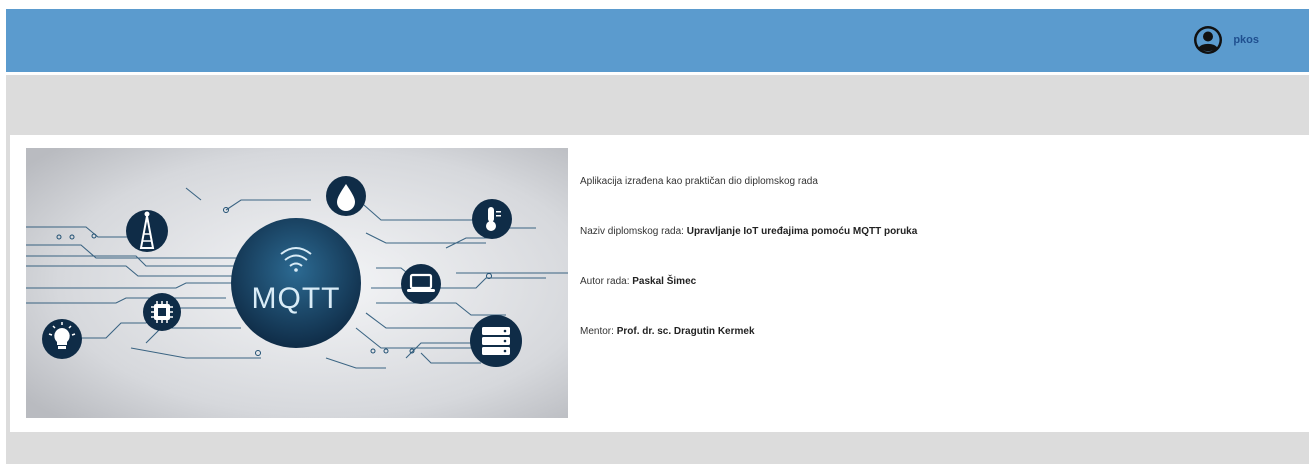 Image resolution: width=1309 pixels, height=464 pixels. What do you see at coordinates (664, 281) in the screenshot?
I see `author-name: Paskal Šimec` at bounding box center [664, 281].